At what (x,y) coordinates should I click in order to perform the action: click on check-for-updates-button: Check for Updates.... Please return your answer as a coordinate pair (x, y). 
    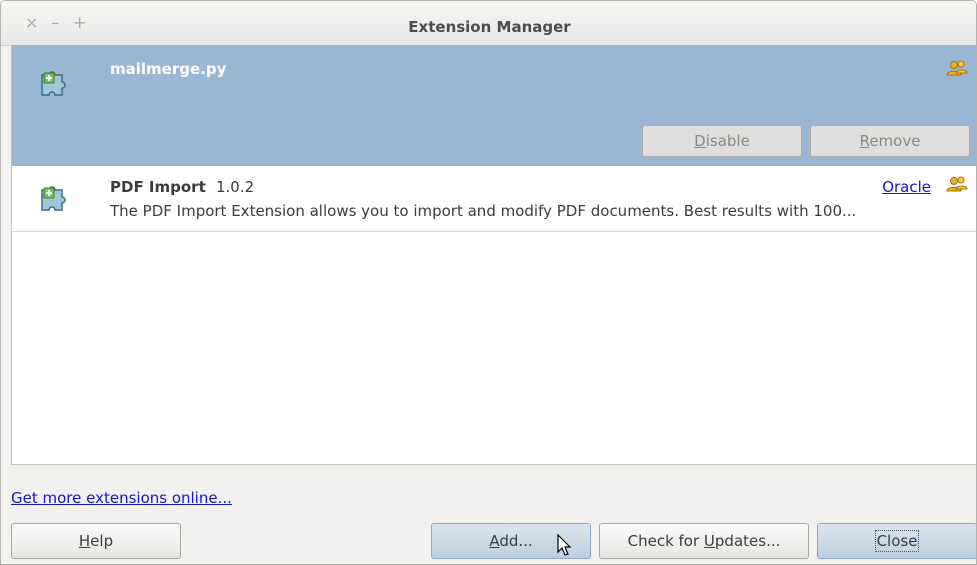
    Looking at the image, I should click on (704, 541).